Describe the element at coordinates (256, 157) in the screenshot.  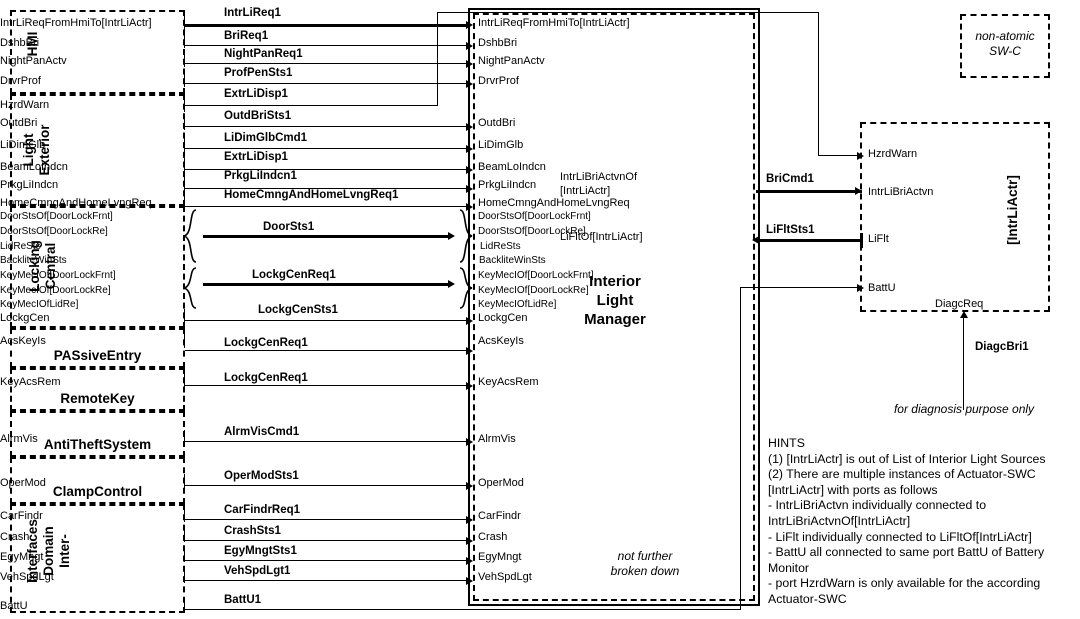
I see `signal-label-extrlidisp1-b: ExtrLiDisp1` at that location.